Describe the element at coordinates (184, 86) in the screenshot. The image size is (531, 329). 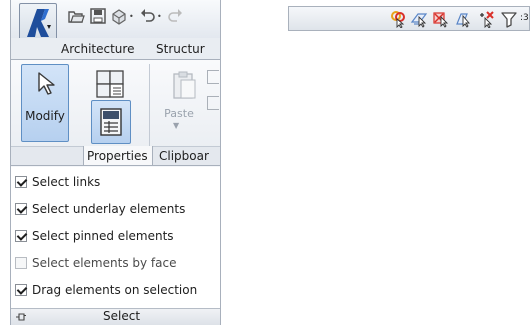
I see `paste-icon` at that location.